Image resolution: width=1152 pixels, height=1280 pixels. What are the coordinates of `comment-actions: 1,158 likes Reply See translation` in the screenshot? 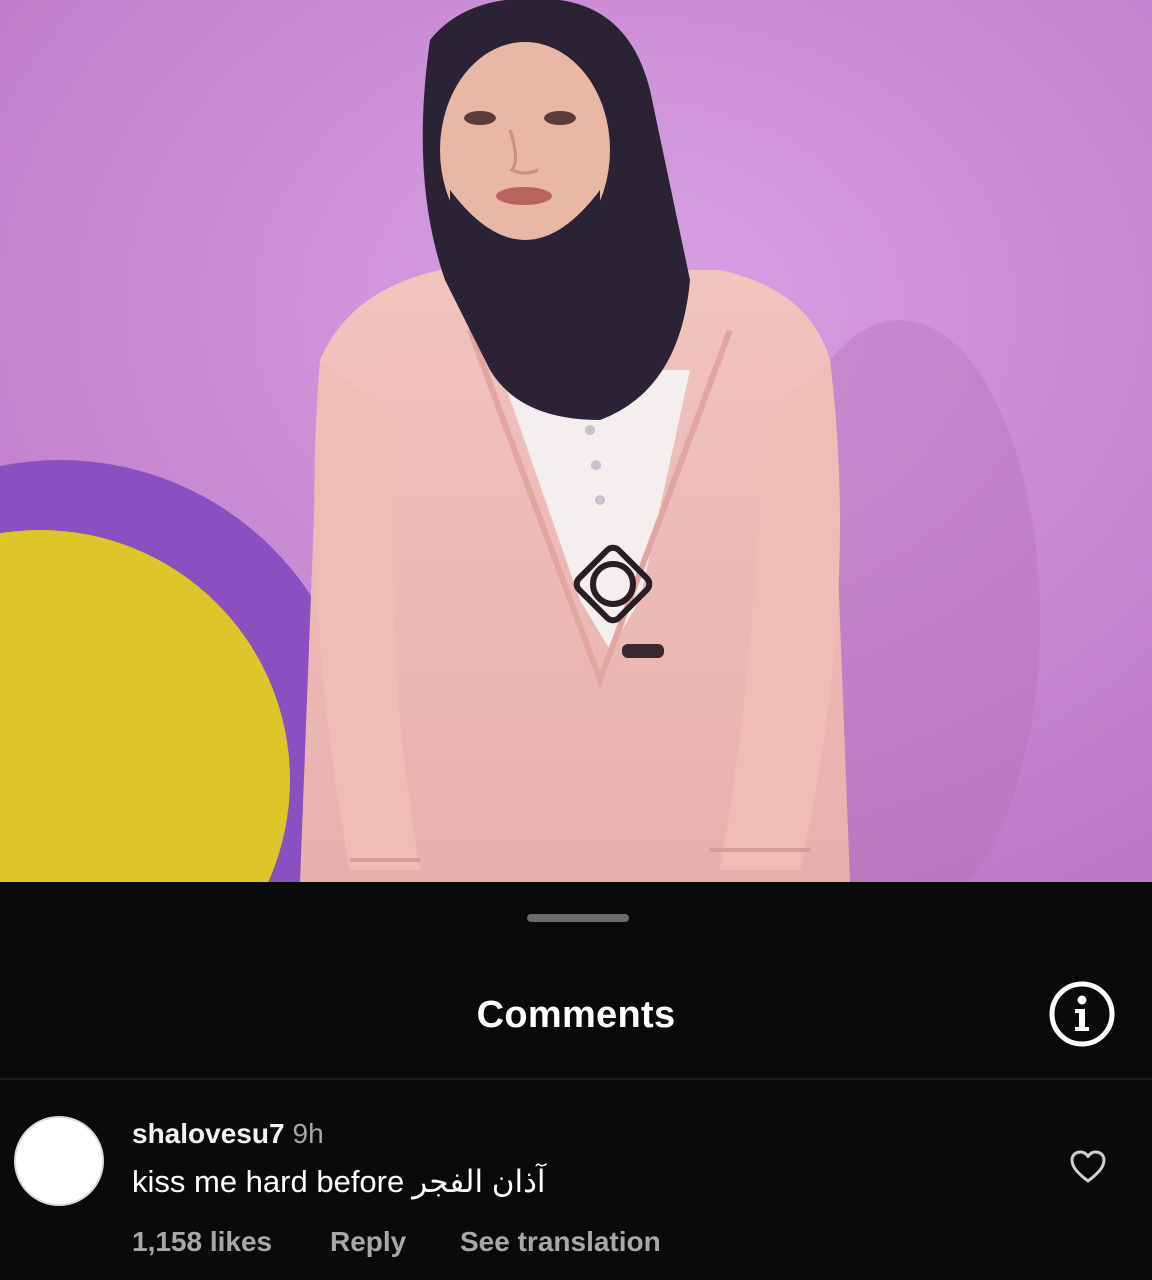 It's located at (396, 1242).